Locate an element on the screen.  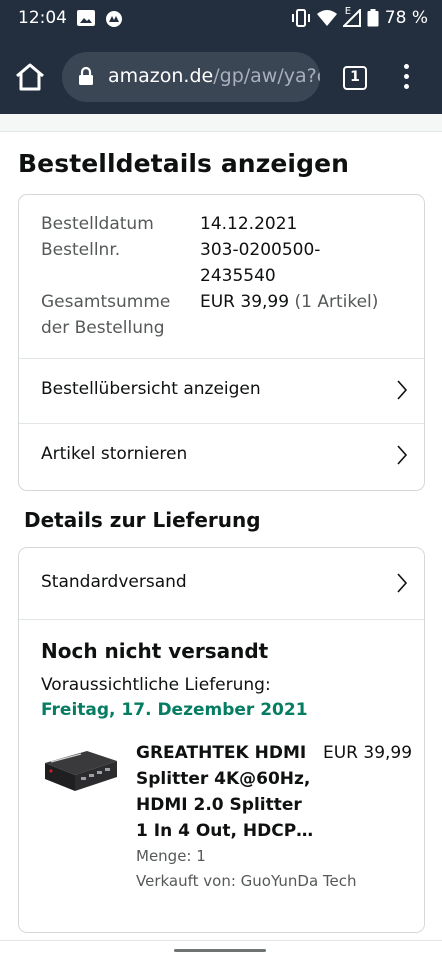
order-number-value-line1: 303-0200500- is located at coordinates (260, 250).